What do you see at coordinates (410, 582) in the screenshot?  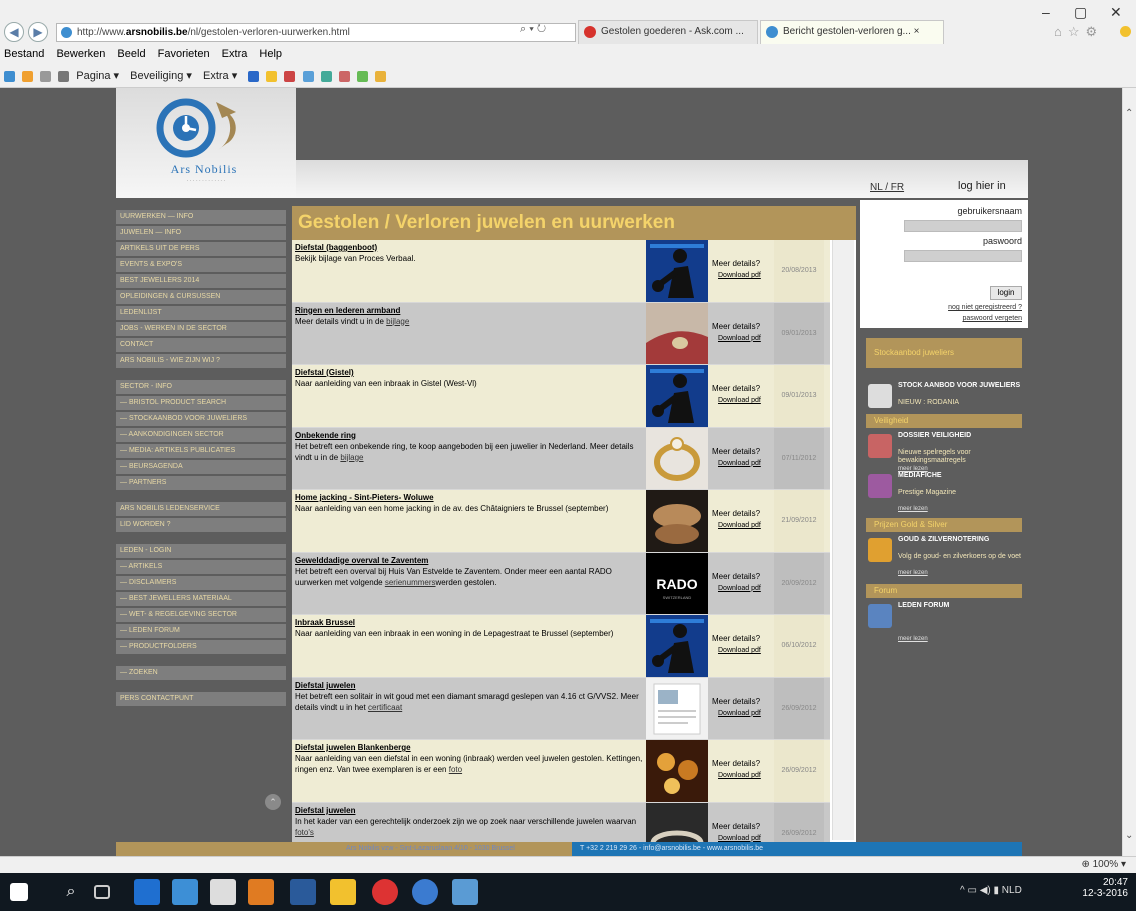 I see `item-link: serienummers` at bounding box center [410, 582].